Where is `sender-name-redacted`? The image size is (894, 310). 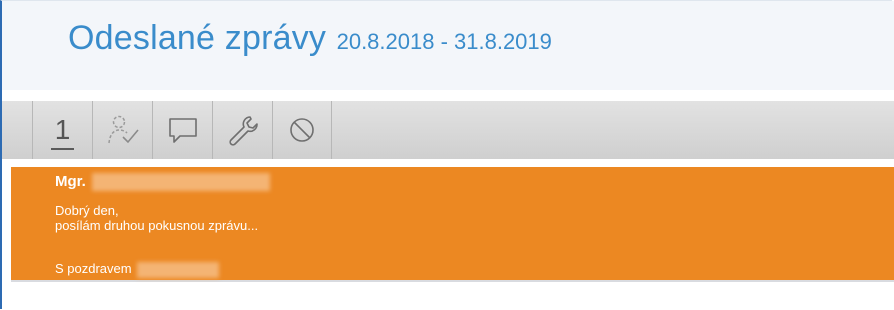 sender-name-redacted is located at coordinates (181, 182).